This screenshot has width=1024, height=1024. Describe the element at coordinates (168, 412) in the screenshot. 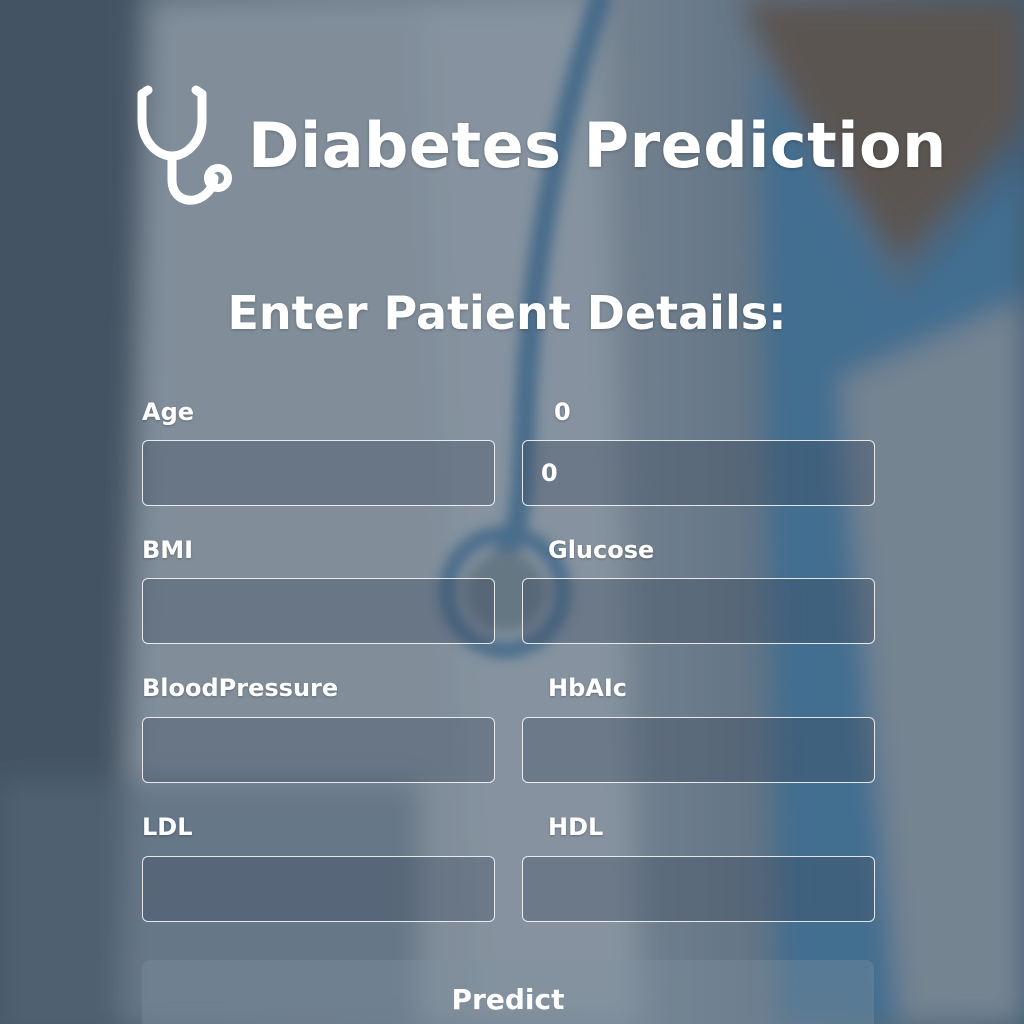

I see `age-label: Age` at that location.